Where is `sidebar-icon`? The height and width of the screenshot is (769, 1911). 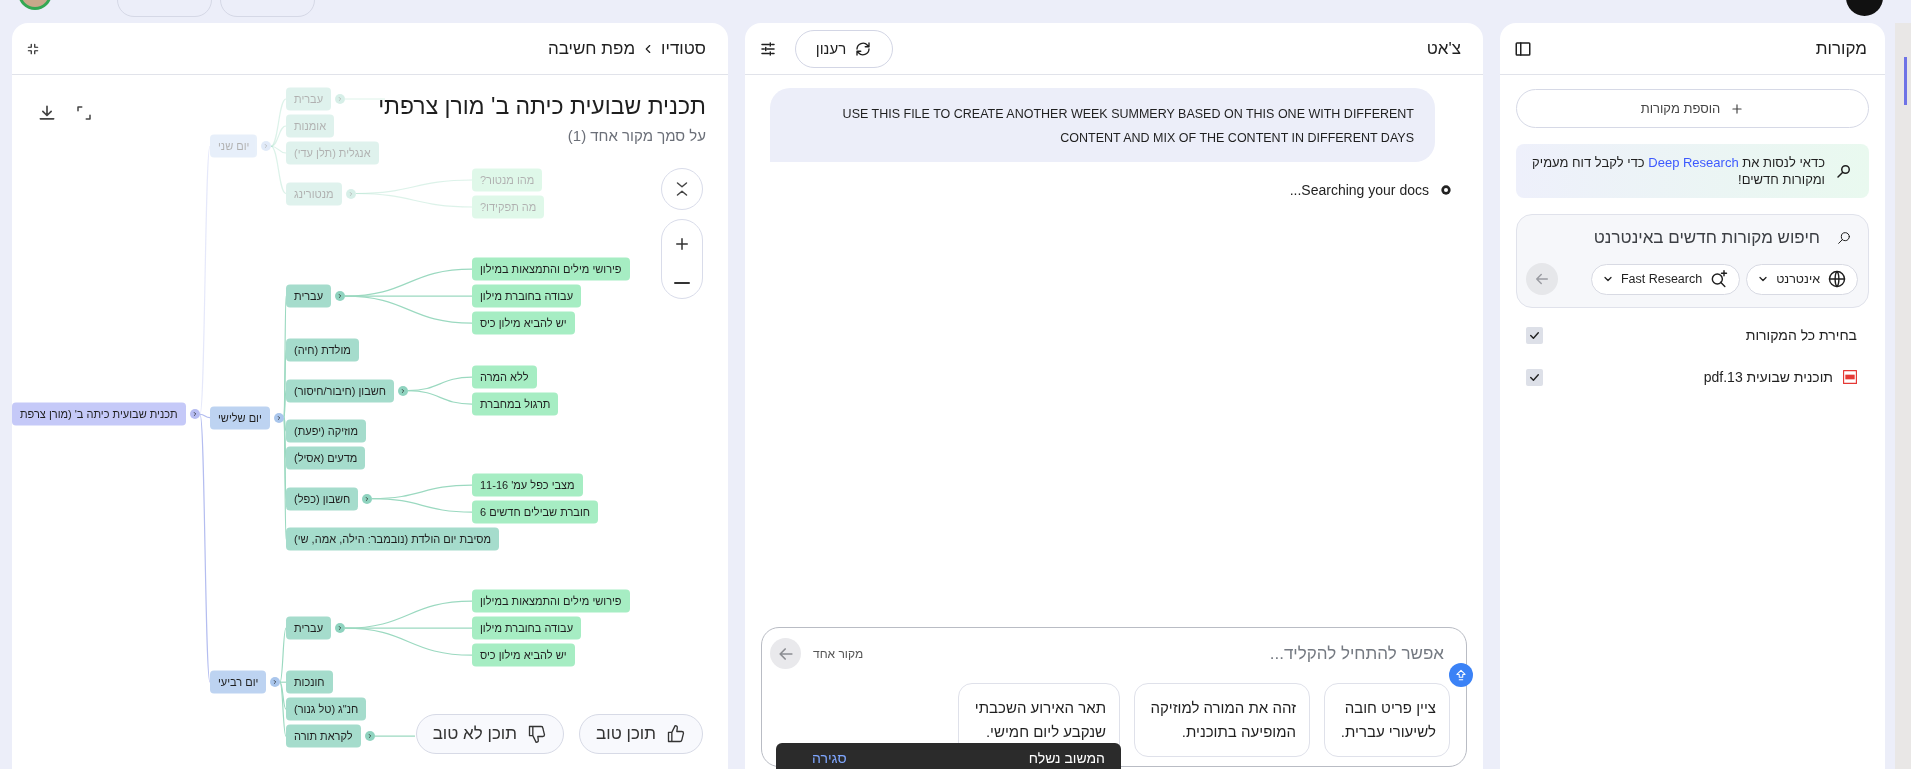 sidebar-icon is located at coordinates (1523, 48).